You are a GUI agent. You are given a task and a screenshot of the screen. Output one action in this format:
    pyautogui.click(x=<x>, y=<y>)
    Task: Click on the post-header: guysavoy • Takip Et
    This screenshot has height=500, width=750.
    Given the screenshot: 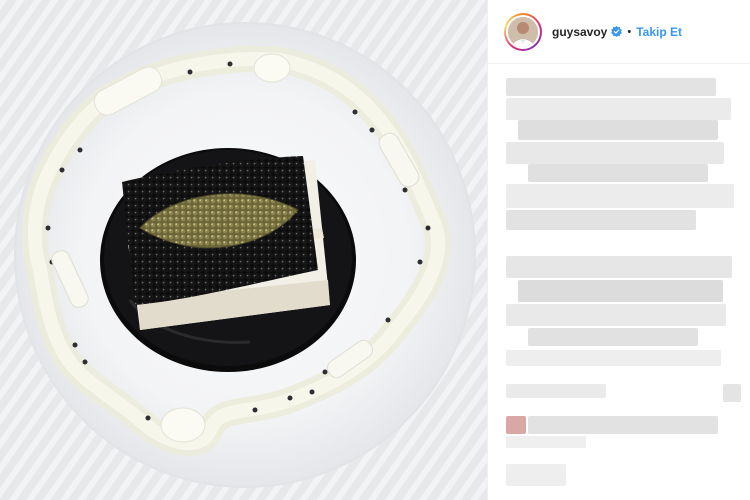 What is the action you would take?
    pyautogui.click(x=619, y=32)
    